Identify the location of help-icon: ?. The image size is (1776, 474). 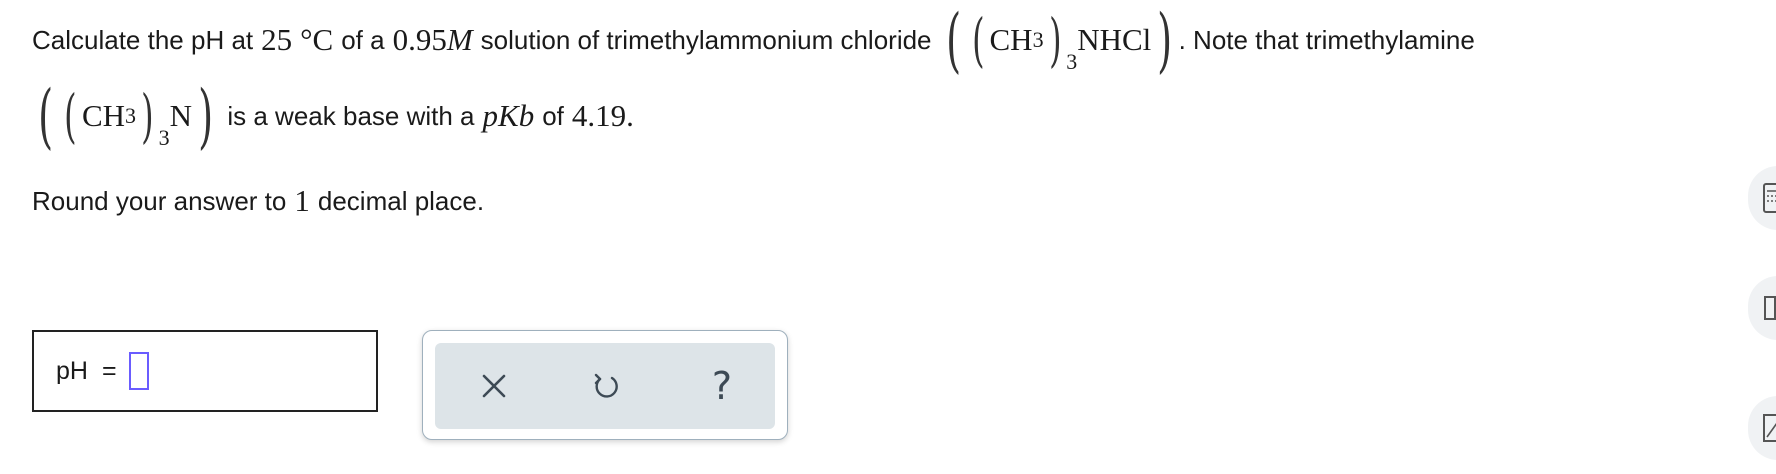
(722, 386).